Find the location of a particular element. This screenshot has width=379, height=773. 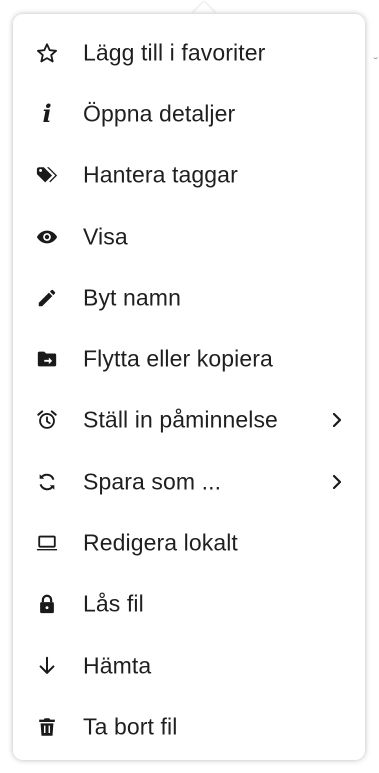

menu-item-rename: Byt namn is located at coordinates (189, 297).